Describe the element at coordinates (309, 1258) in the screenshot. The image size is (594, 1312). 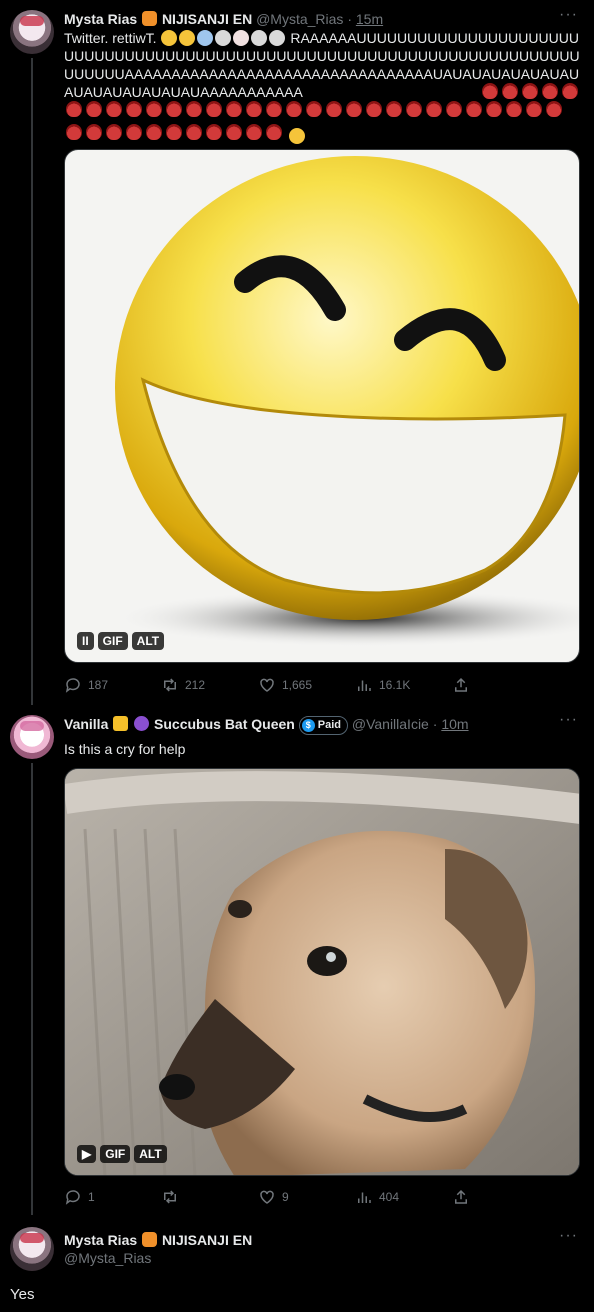
I see `handle-line: @Mysta_Rias` at that location.